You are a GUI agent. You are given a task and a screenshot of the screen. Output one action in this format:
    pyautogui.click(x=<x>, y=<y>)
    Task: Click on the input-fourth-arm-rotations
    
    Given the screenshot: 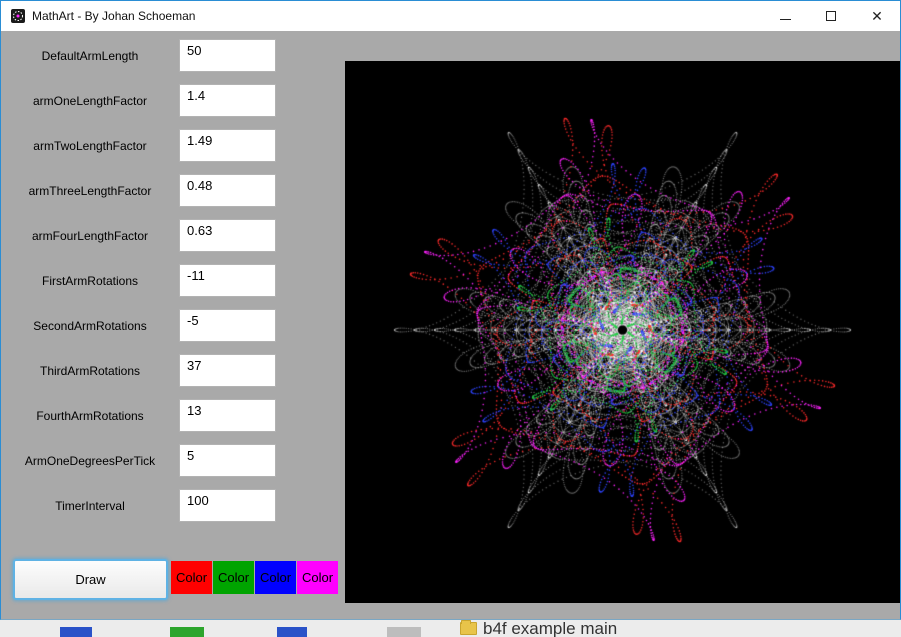 What is the action you would take?
    pyautogui.click(x=227, y=415)
    